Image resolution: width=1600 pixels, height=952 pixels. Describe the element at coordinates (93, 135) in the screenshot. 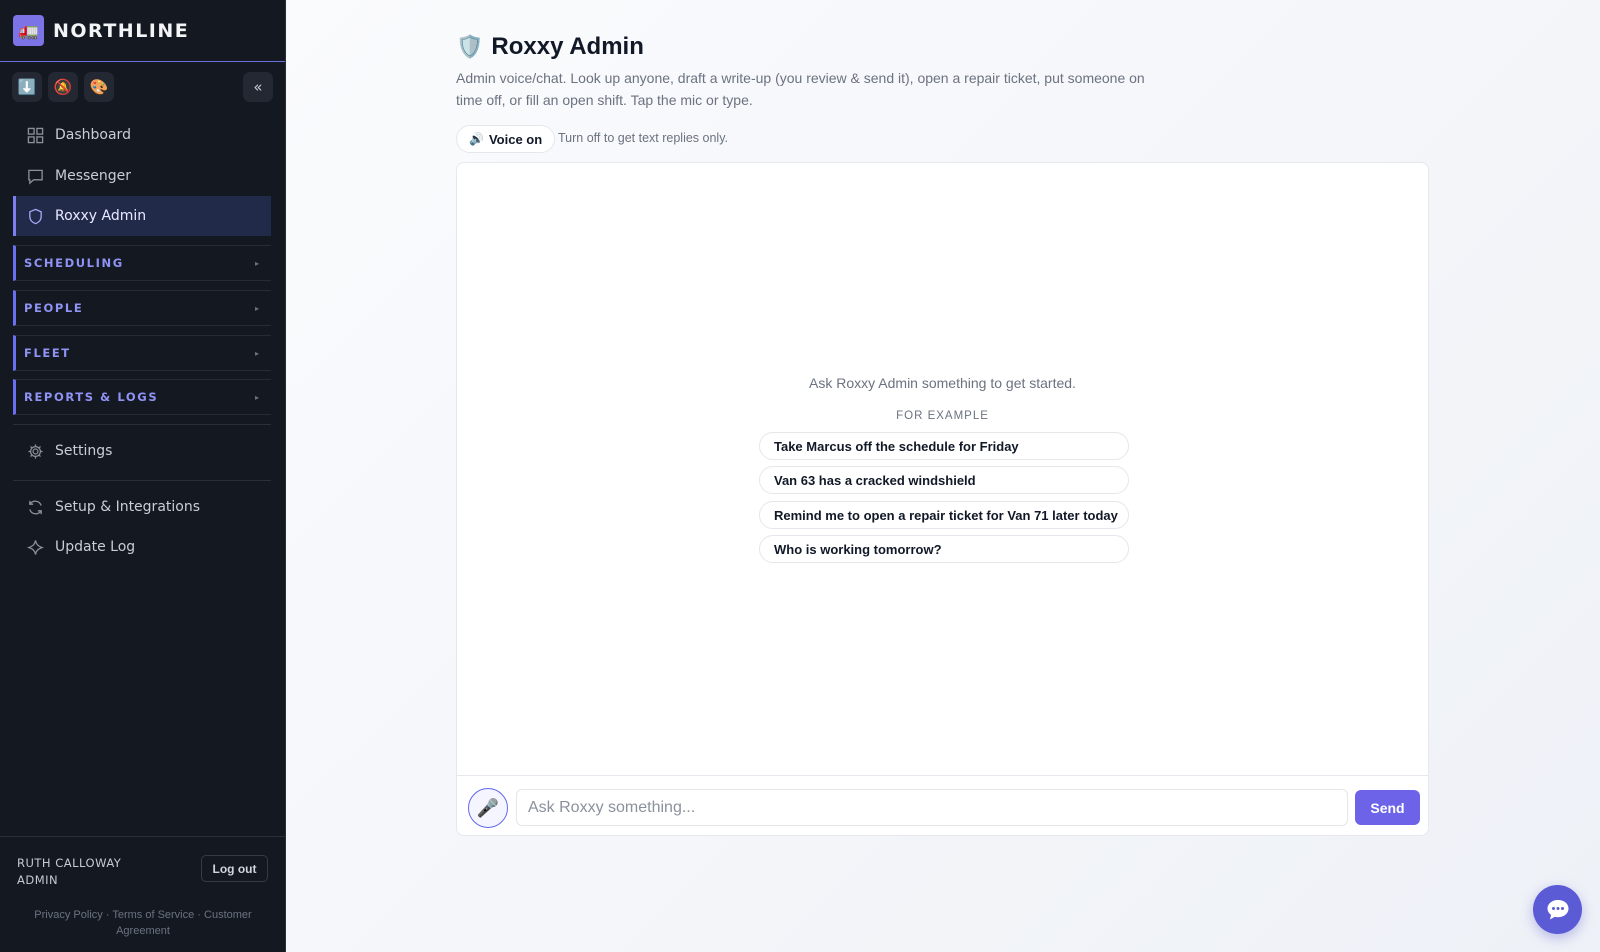

I see `sidebar-item-label: Dashboard` at that location.